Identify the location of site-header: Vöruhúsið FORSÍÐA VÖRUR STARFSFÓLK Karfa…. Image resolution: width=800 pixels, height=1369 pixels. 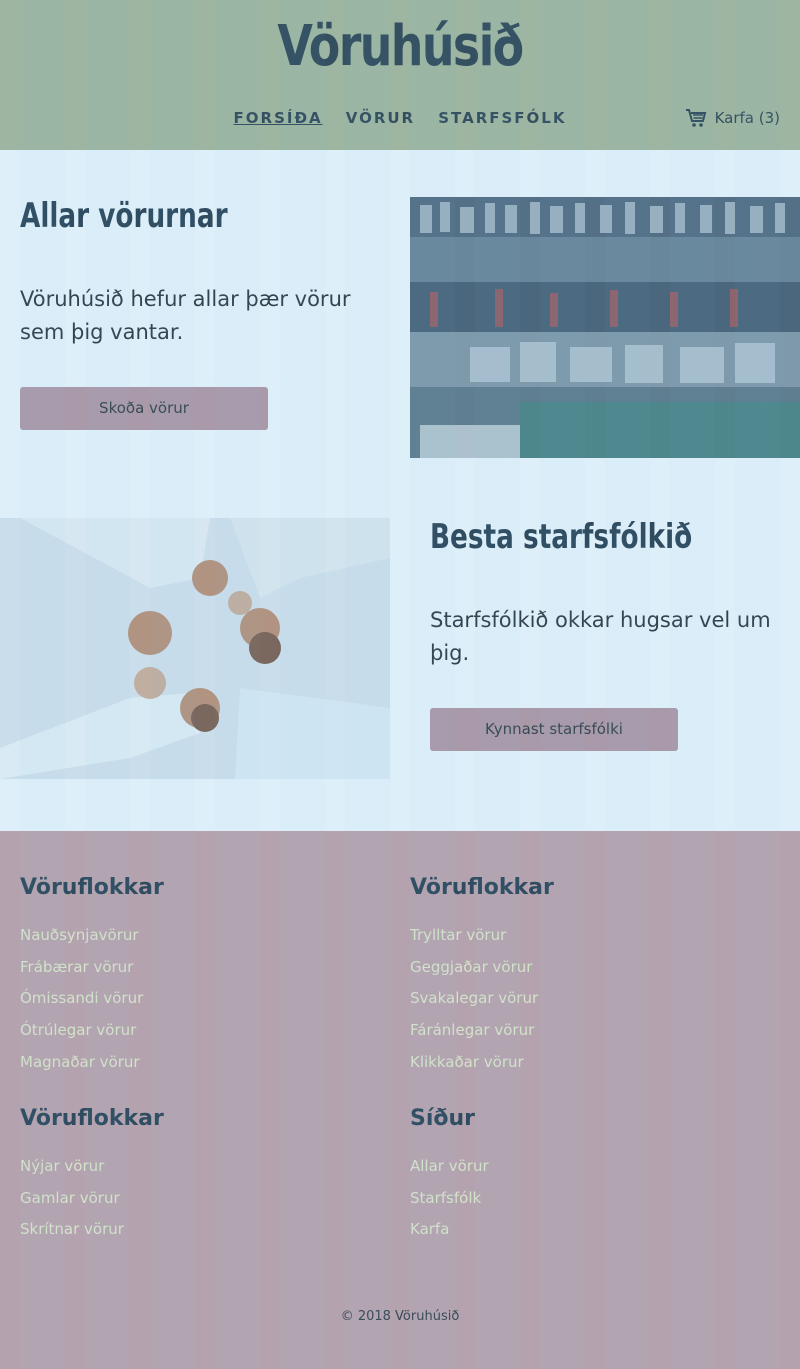
(400, 75).